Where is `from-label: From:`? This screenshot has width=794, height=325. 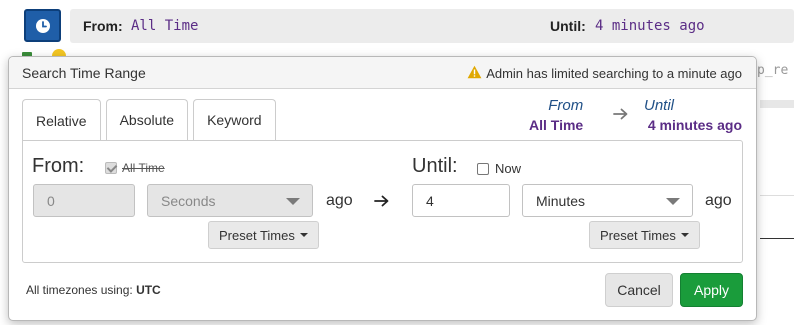
from-label: From: is located at coordinates (58, 166).